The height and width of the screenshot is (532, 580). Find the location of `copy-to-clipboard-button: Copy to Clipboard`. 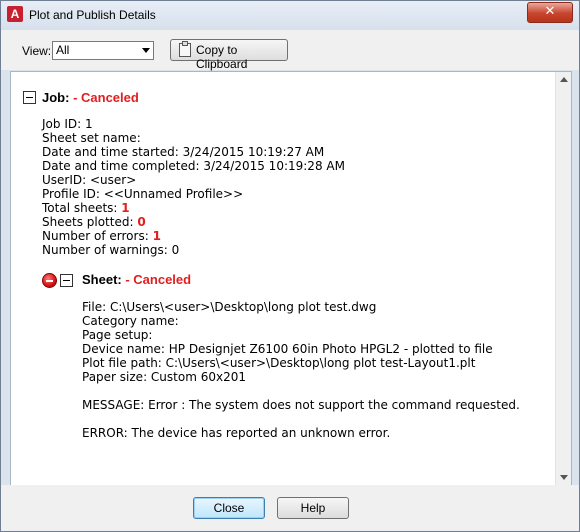

copy-to-clipboard-button: Copy to Clipboard is located at coordinates (229, 55).